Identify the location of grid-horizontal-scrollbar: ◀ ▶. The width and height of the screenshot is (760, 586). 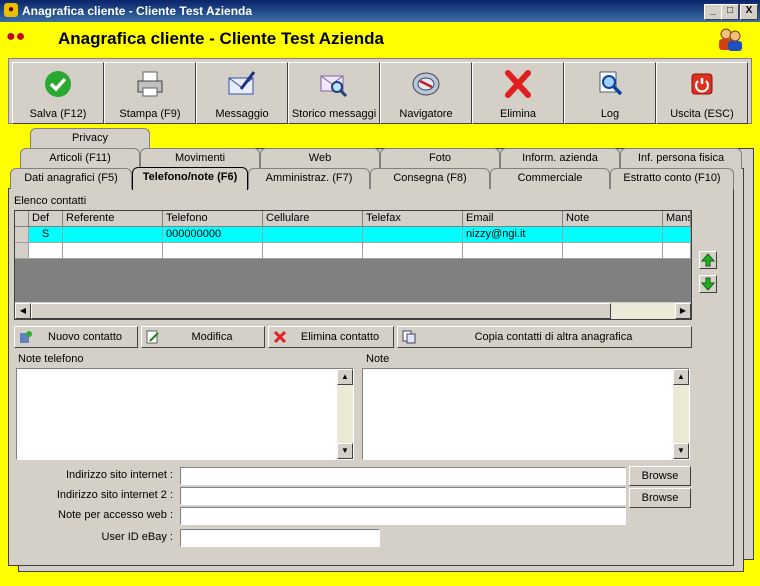
(353, 310).